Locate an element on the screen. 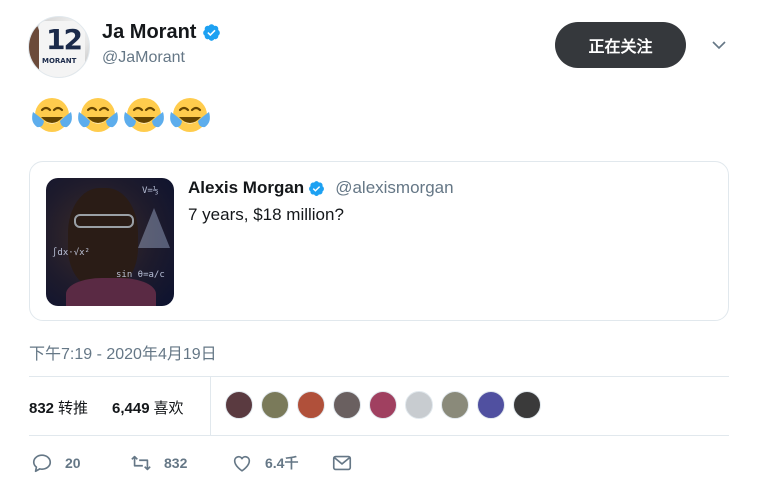  quoted-author: Alexis Morgan @alexismorgan is located at coordinates (321, 188).